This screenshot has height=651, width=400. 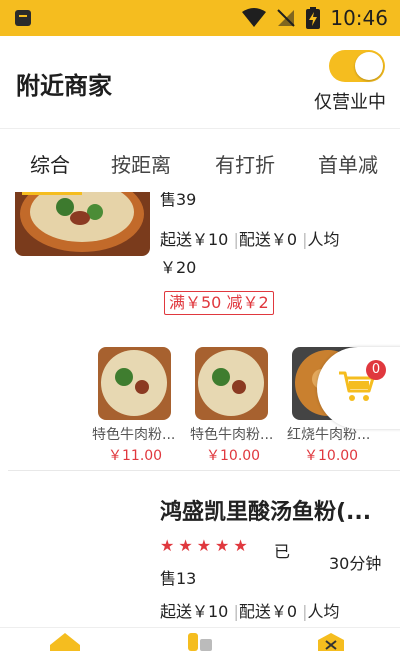 I want to click on per-capita-value: ￥20, so click(x=178, y=267).